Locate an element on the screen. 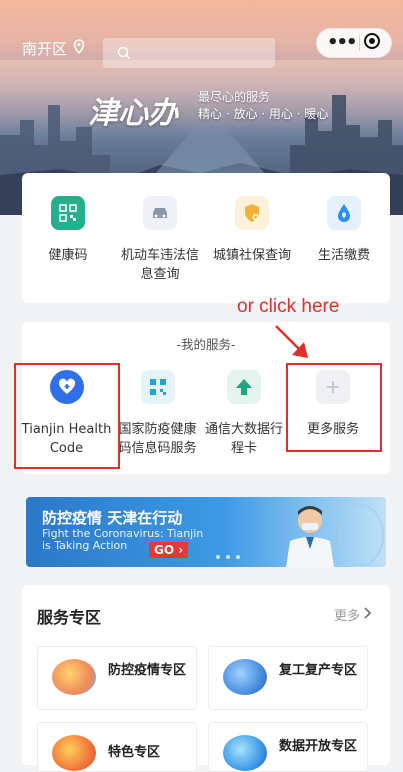 The width and height of the screenshot is (403, 772). quick-service-label: 生活缴费 is located at coordinates (343, 255).